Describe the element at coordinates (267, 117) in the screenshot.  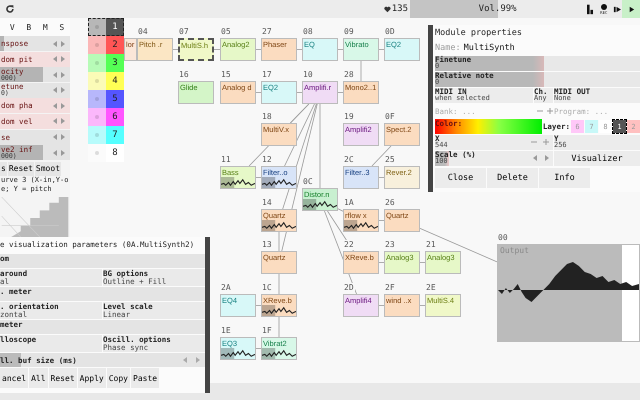
I see `module-id: 18` at that location.